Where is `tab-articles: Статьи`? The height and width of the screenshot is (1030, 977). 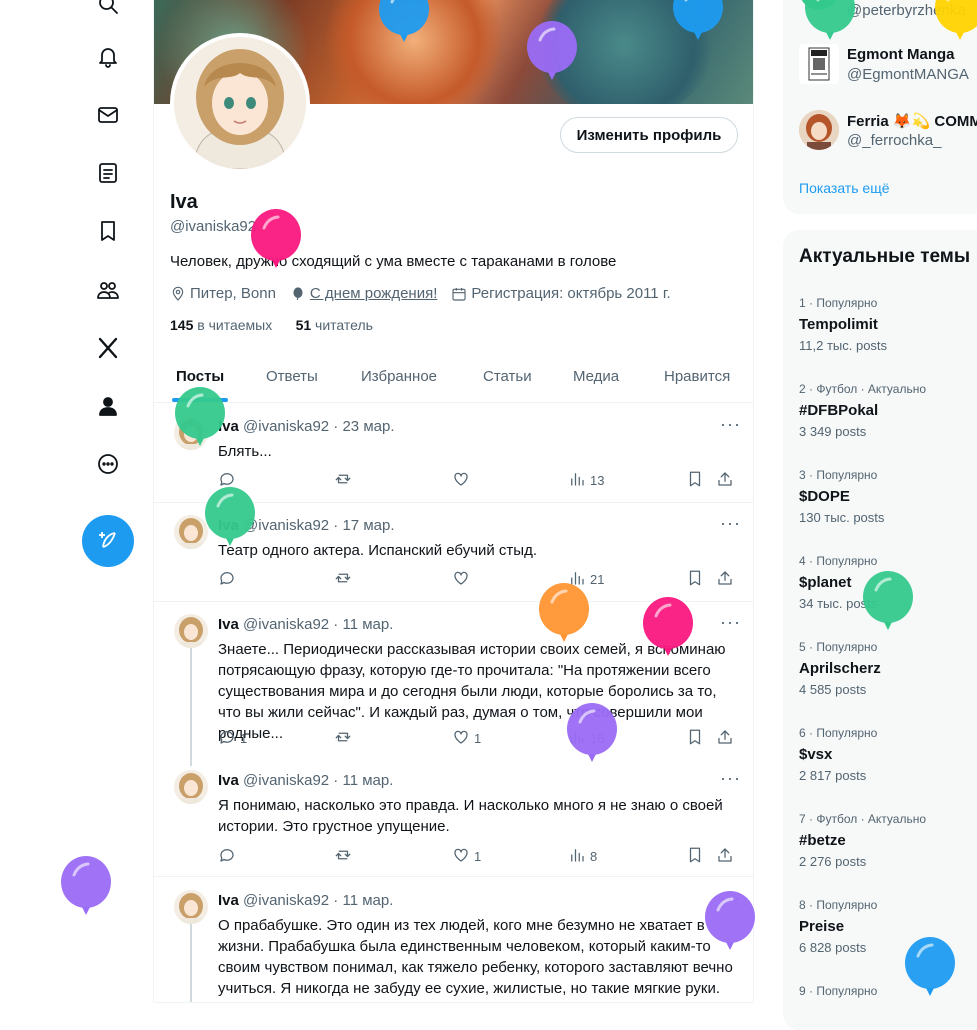
tab-articles: Статьи is located at coordinates (507, 376).